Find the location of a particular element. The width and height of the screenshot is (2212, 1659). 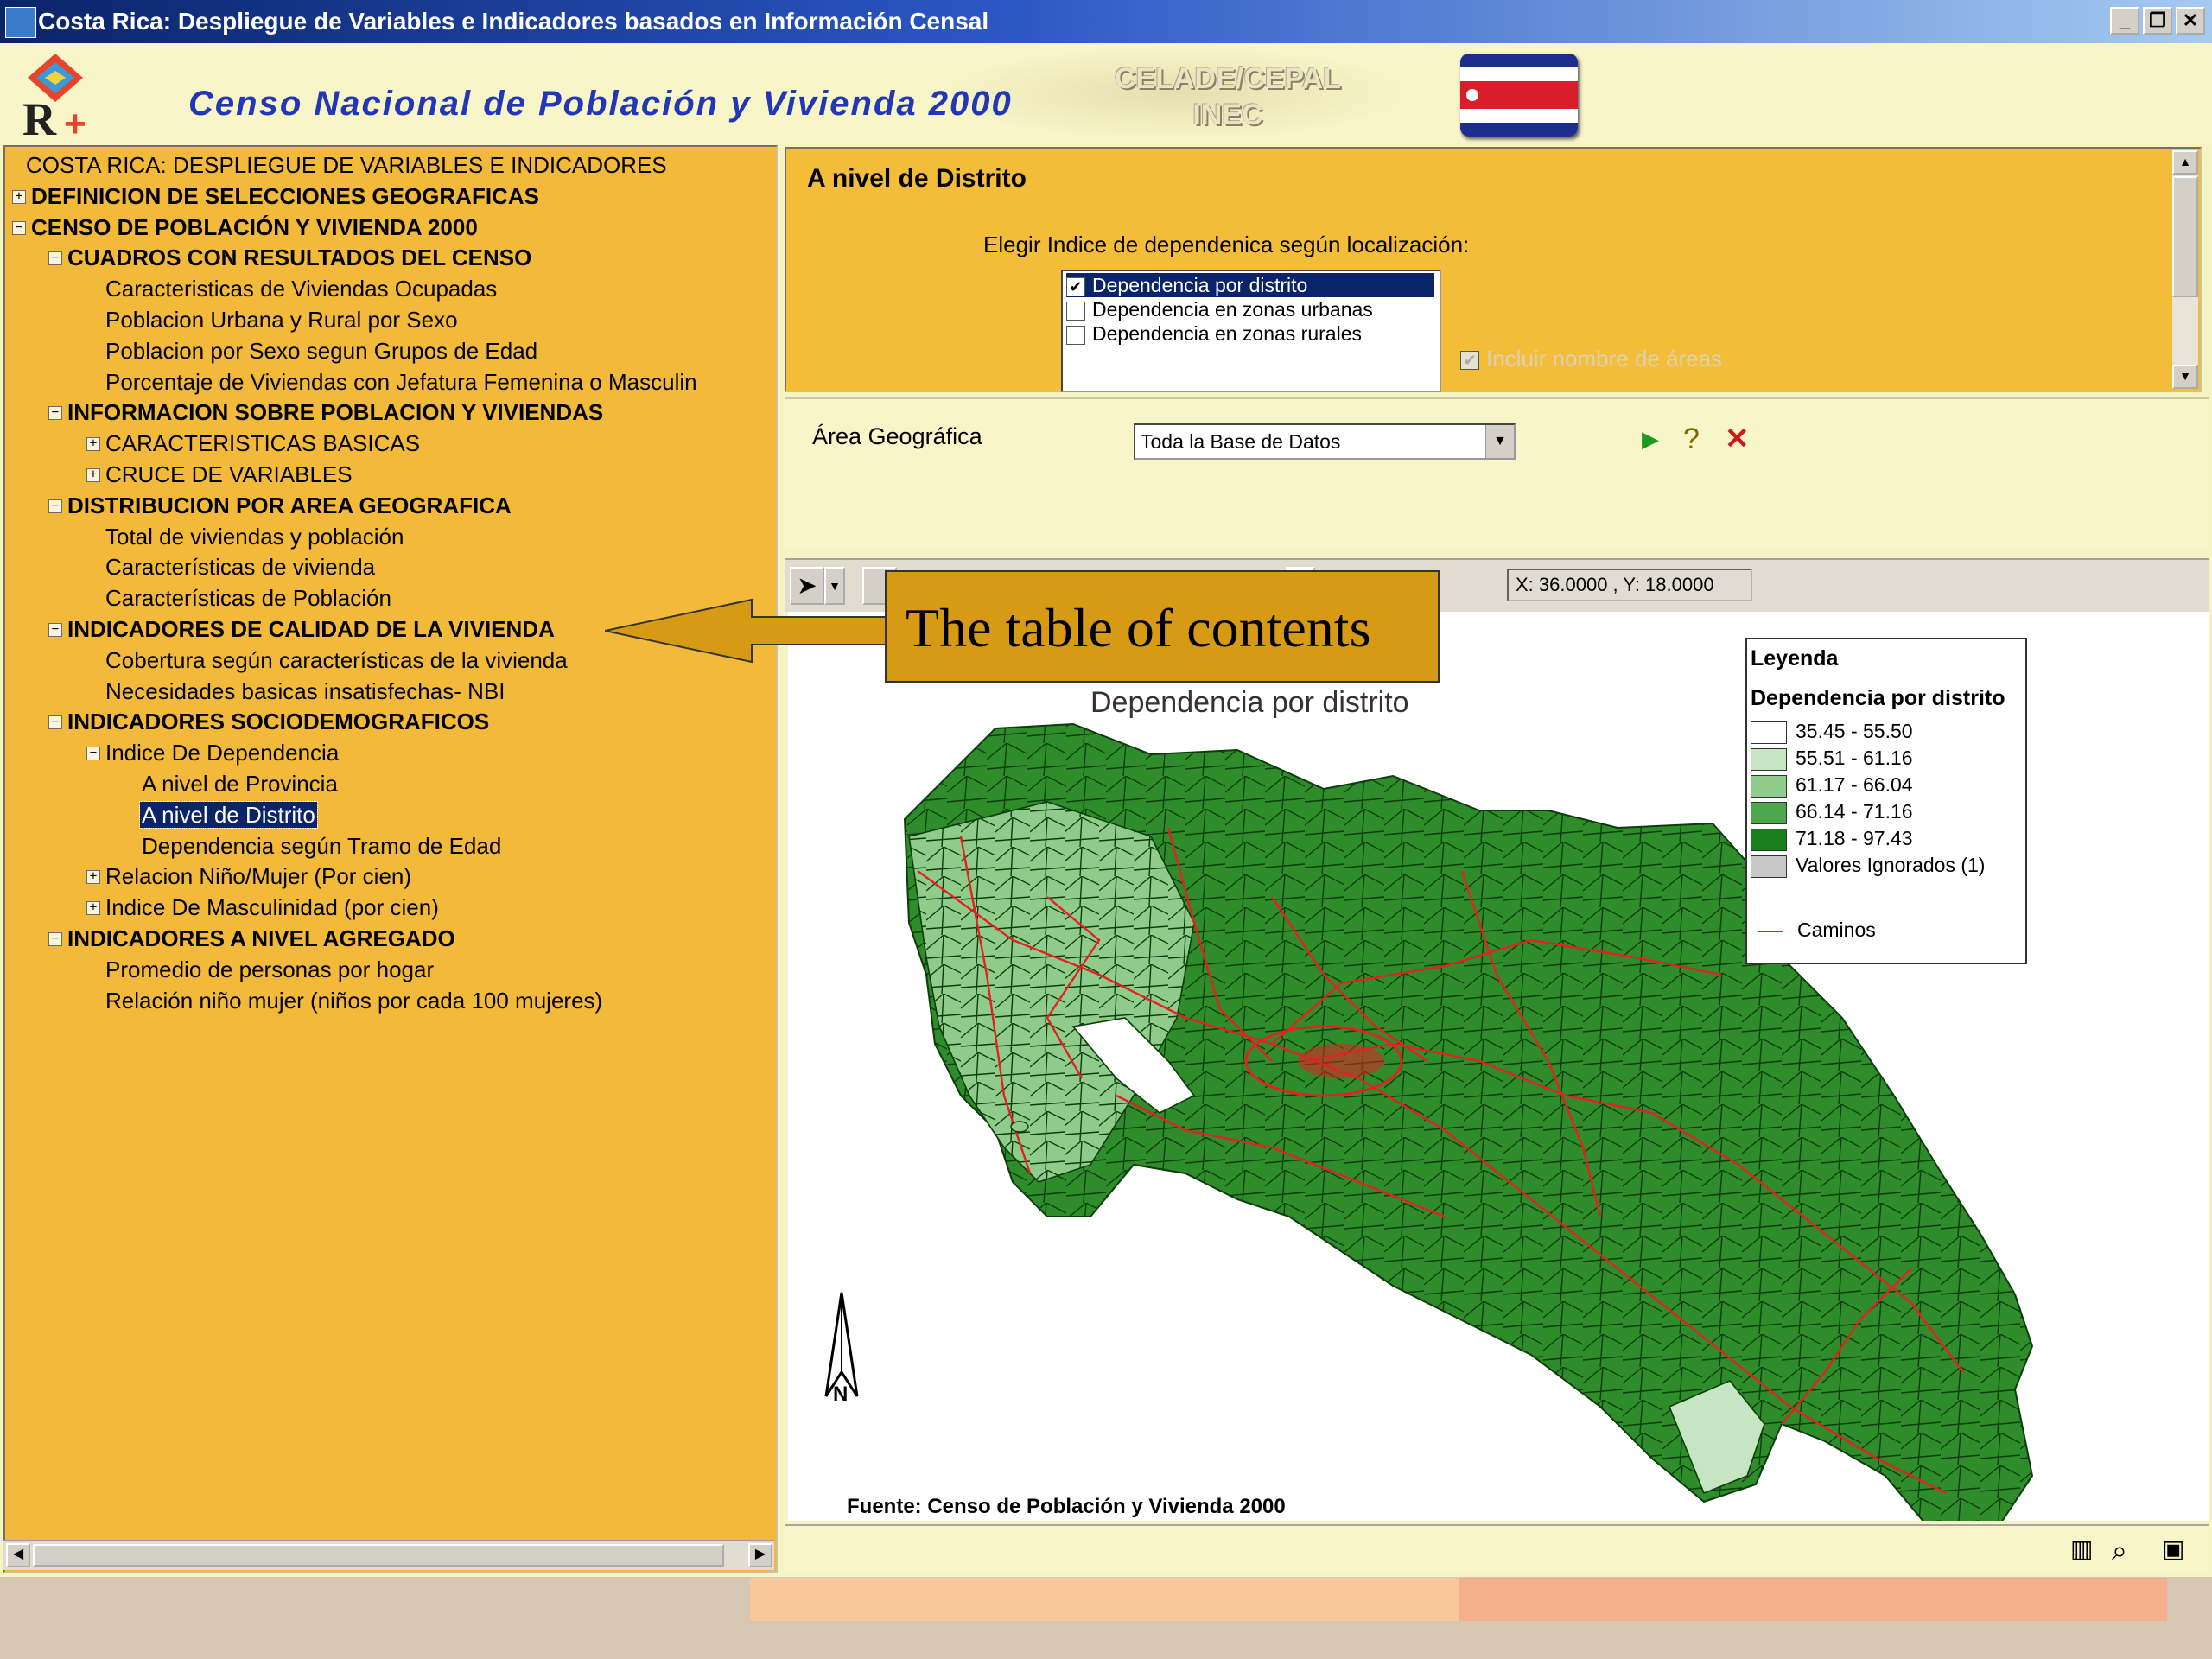

tree-item-label: A nivel de Distrito is located at coordinates (229, 814).